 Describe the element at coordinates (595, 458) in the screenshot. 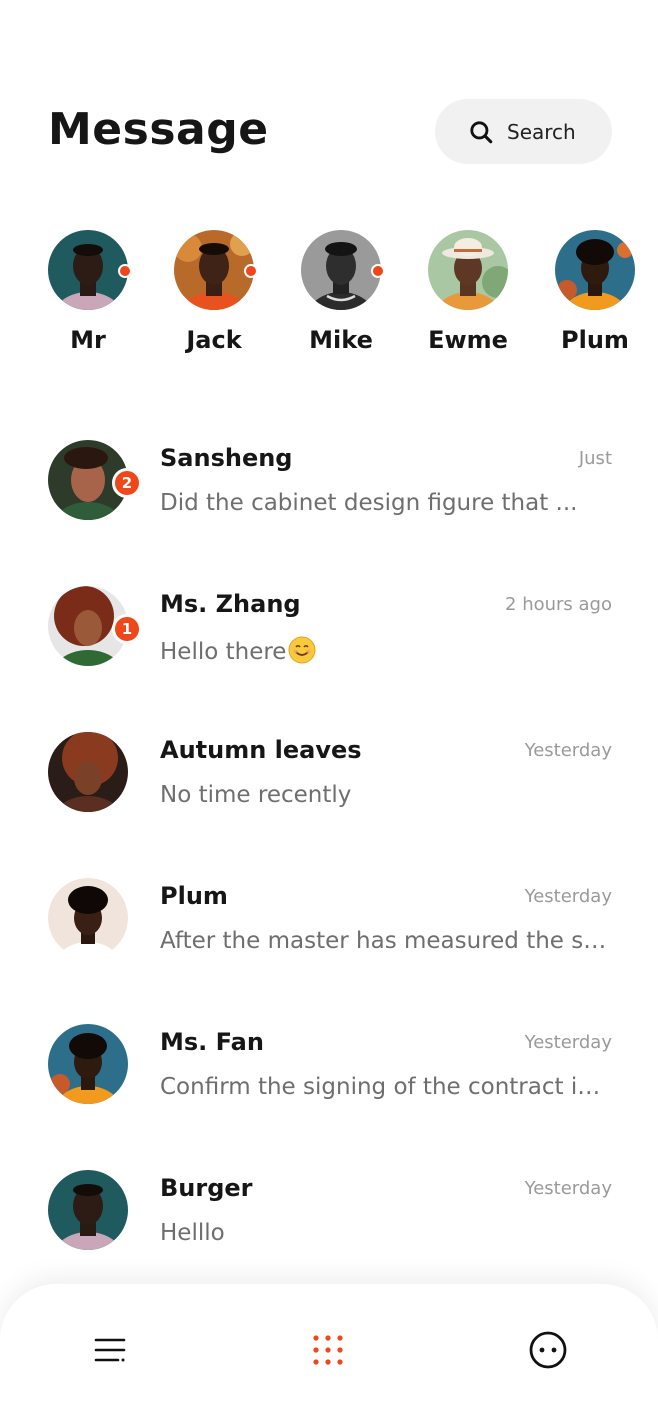

I see `message-time: Just` at that location.